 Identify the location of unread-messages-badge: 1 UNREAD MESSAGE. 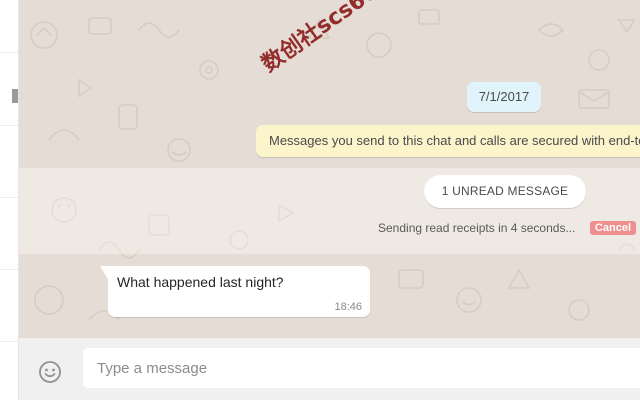
(505, 191).